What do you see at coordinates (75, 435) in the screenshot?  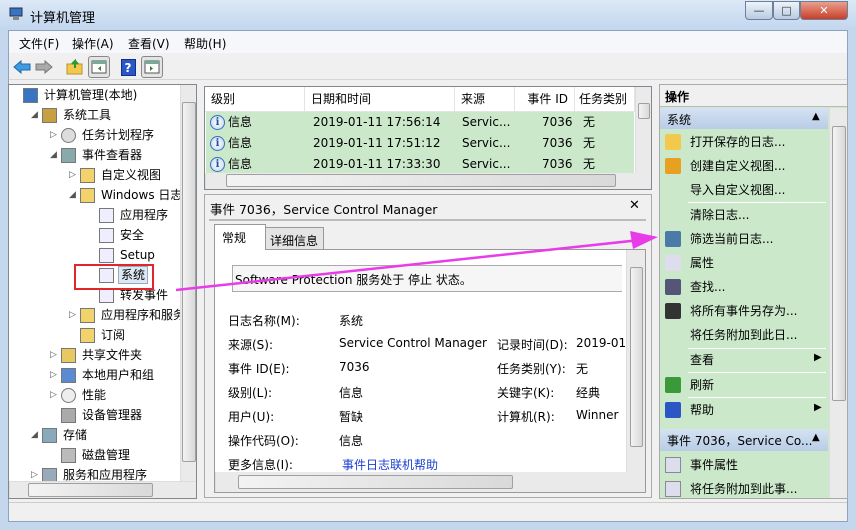 I see `tree-item-label: 存储` at bounding box center [75, 435].